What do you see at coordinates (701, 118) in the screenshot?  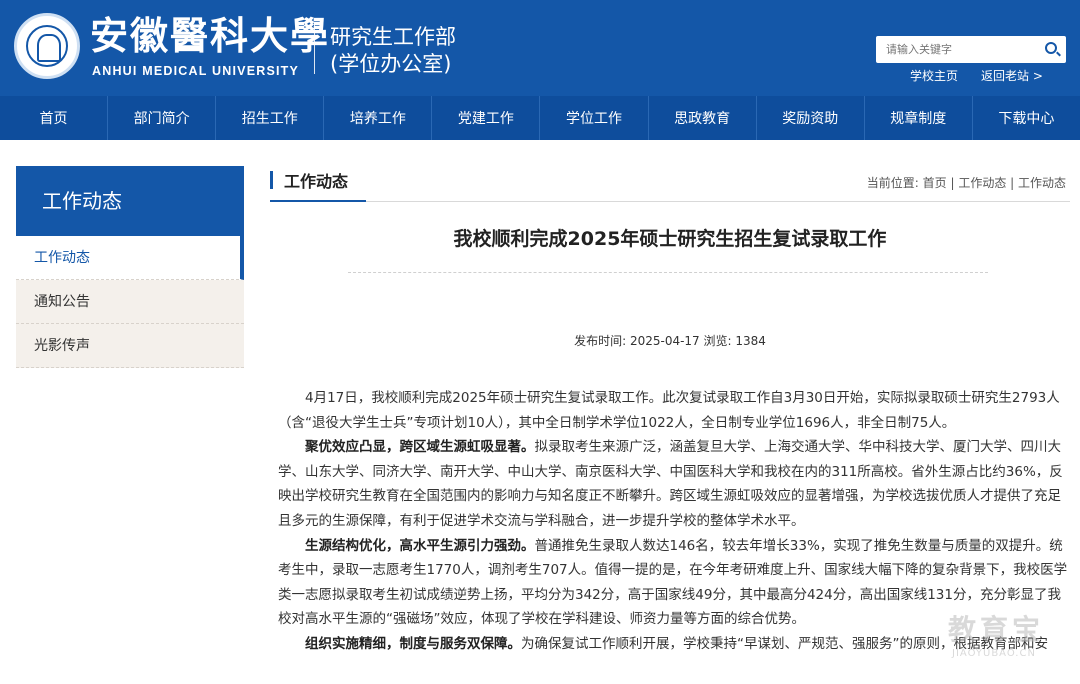 I see `nav-ideology: 思政教育` at bounding box center [701, 118].